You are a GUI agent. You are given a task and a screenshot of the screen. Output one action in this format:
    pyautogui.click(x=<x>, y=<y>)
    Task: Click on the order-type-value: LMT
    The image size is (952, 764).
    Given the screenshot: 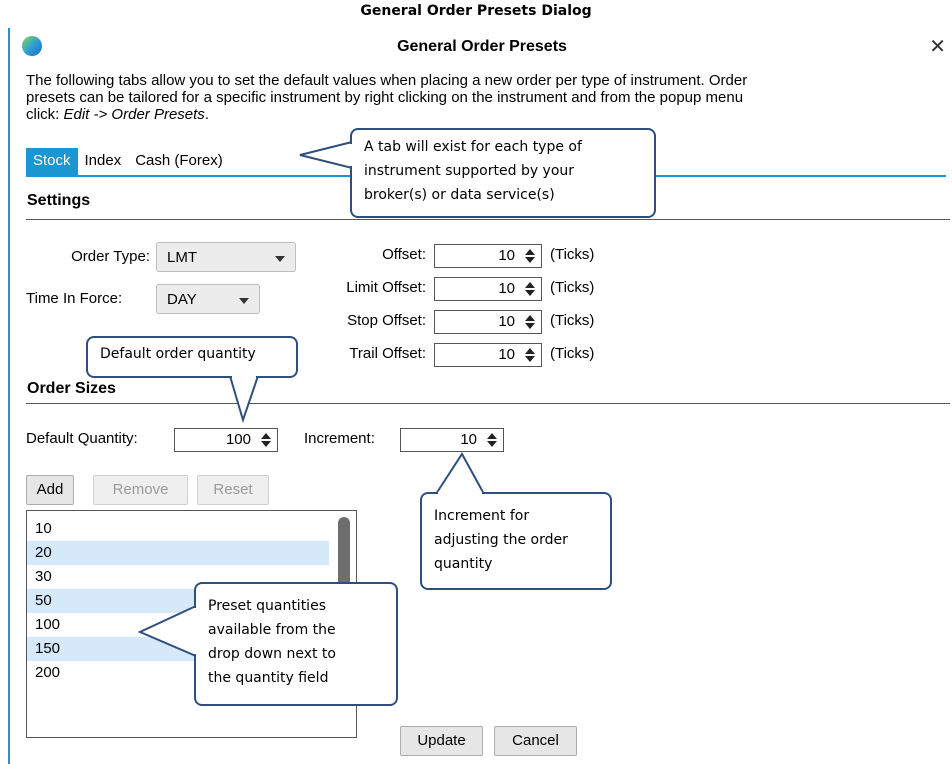 What is the action you would take?
    pyautogui.click(x=182, y=257)
    